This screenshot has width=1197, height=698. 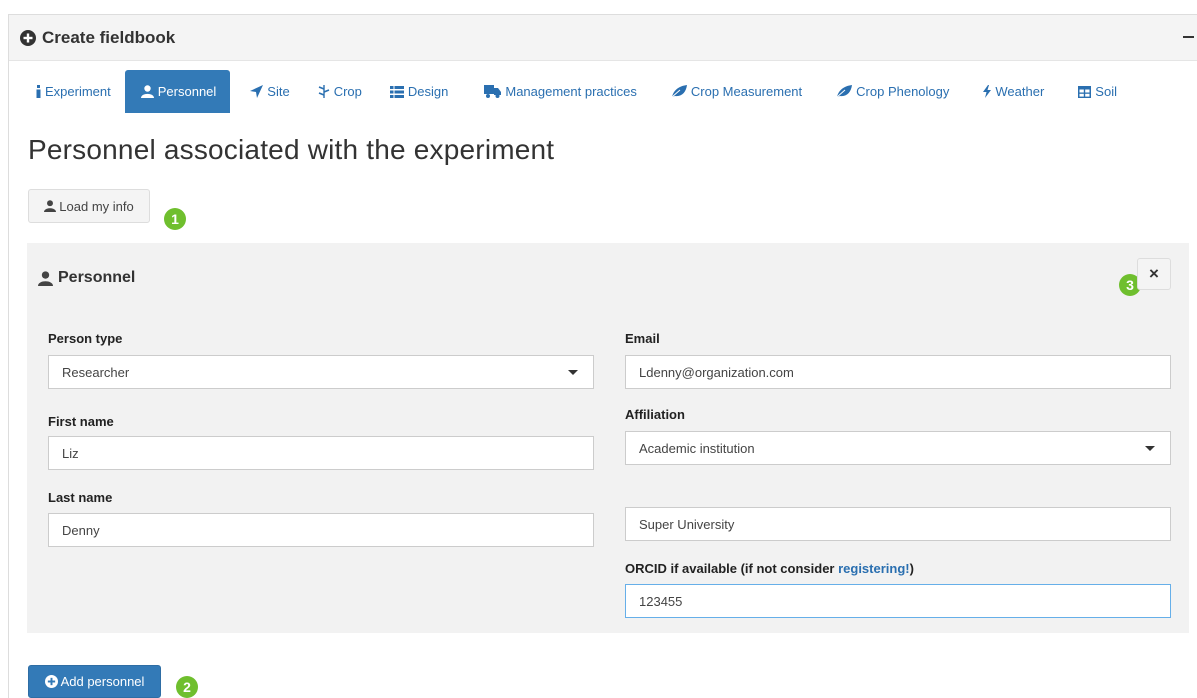 I want to click on first-name-field: Liz, so click(x=321, y=453).